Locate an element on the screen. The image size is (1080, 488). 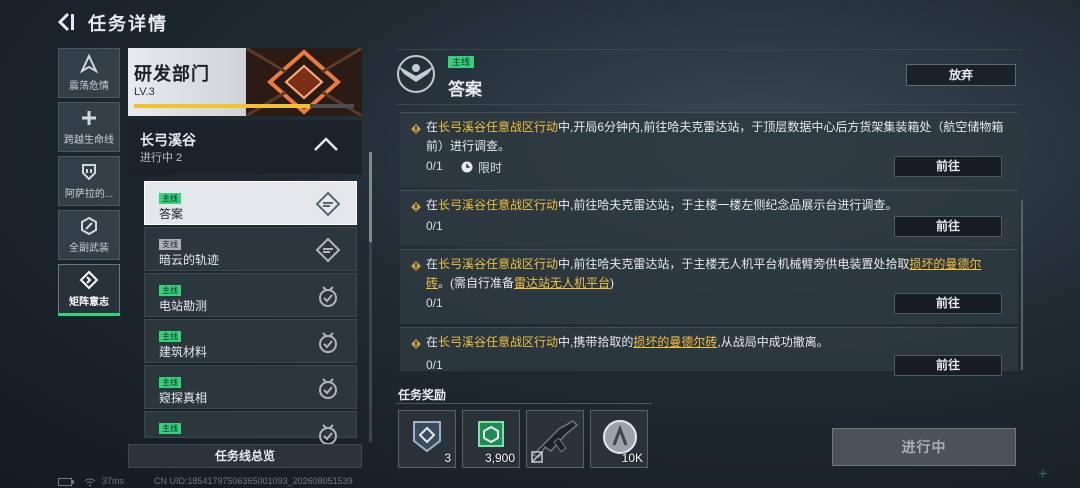
reward-item: 3,900 is located at coordinates (491, 439).